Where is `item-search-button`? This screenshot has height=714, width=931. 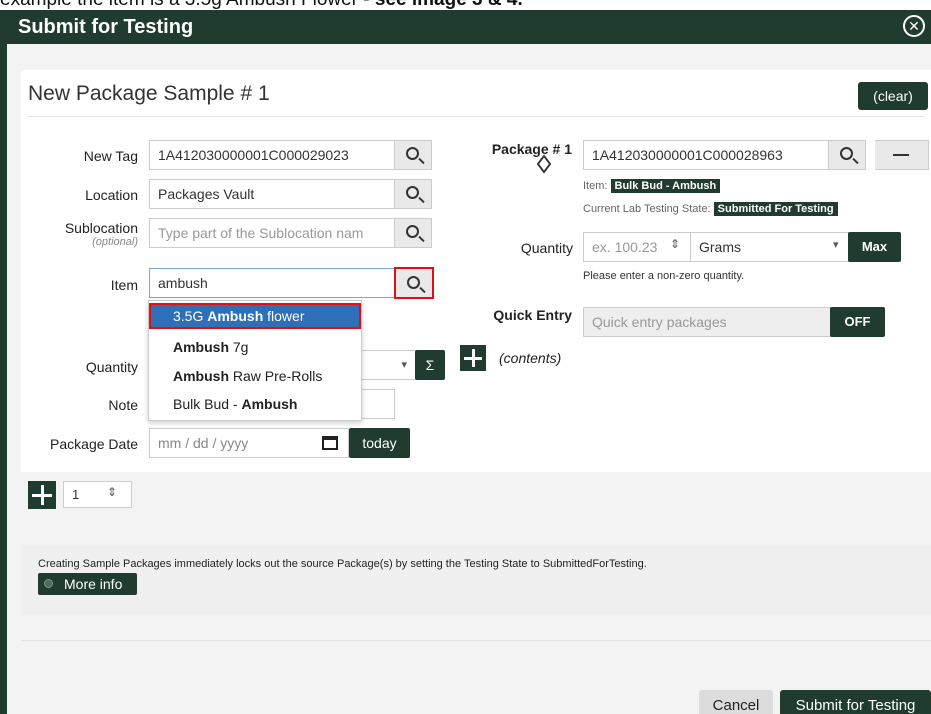 item-search-button is located at coordinates (414, 283).